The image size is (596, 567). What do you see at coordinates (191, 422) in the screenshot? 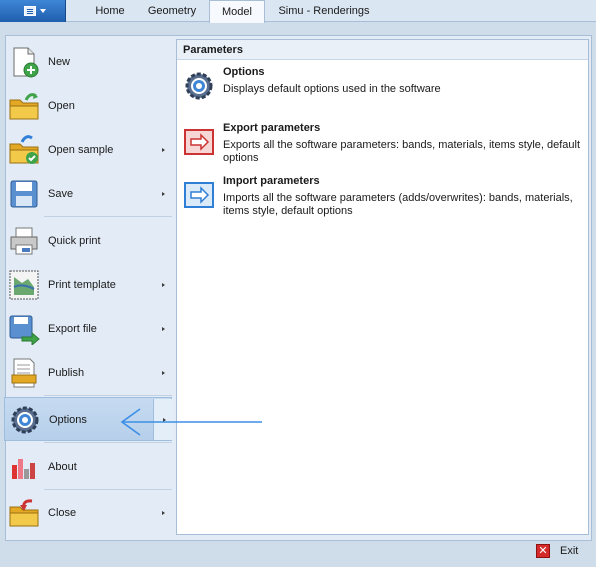
I see `annotation-arrow` at bounding box center [191, 422].